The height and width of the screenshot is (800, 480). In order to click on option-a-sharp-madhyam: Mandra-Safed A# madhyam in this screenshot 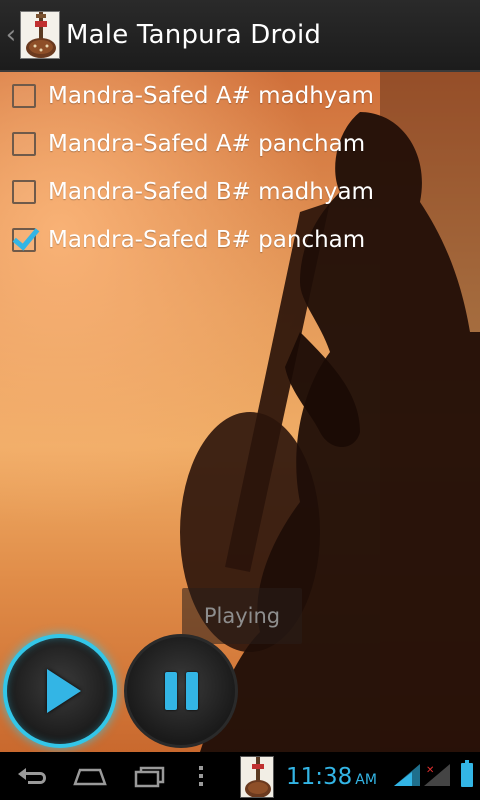, I will do `click(240, 96)`.